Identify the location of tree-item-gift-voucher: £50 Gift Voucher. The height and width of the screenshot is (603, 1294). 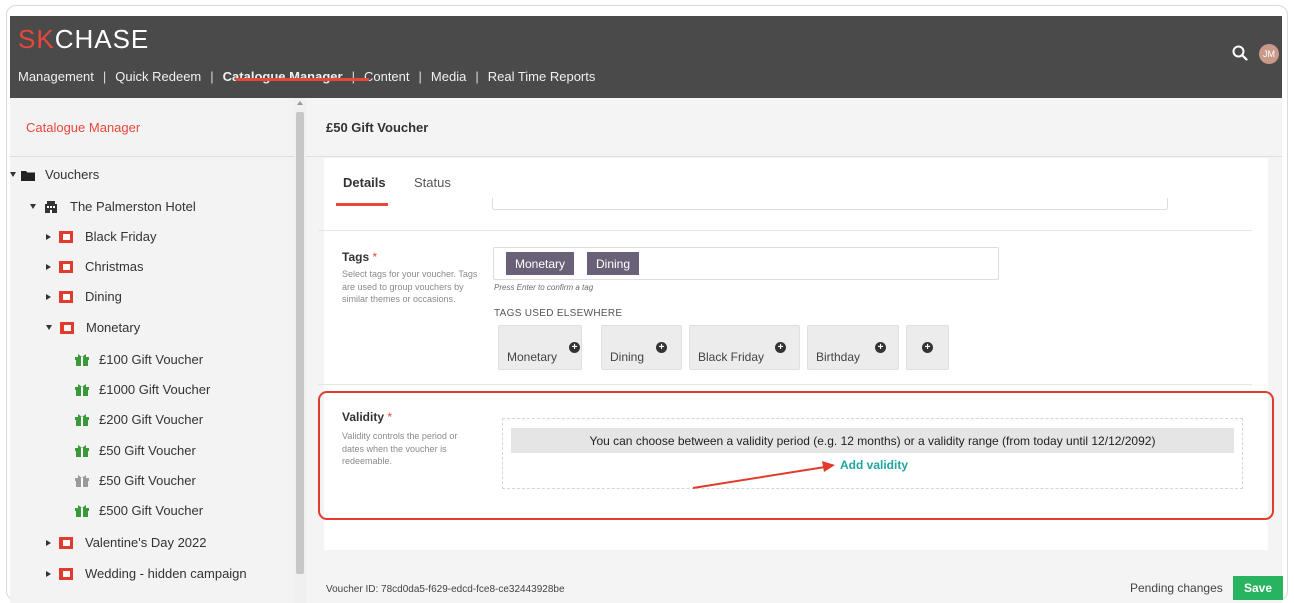
(135, 450).